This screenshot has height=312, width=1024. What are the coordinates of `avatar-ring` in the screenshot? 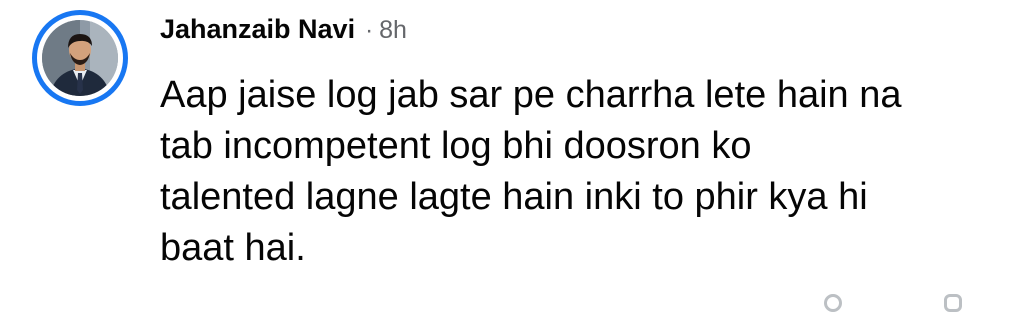 It's located at (80, 58).